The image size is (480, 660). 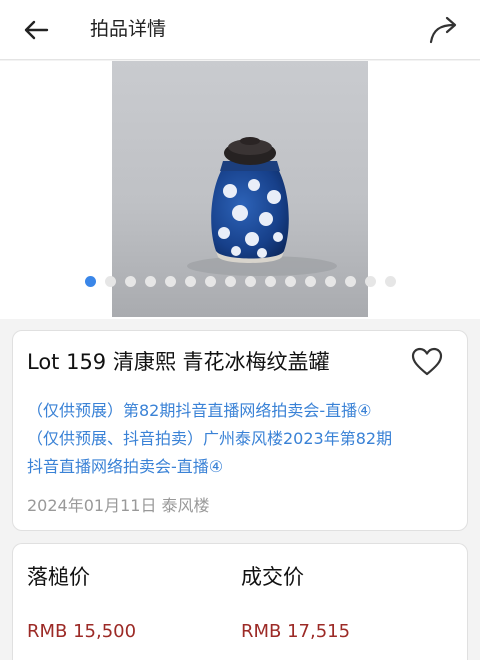 I want to click on deal-price-value: RMB 17,515, so click(x=296, y=631).